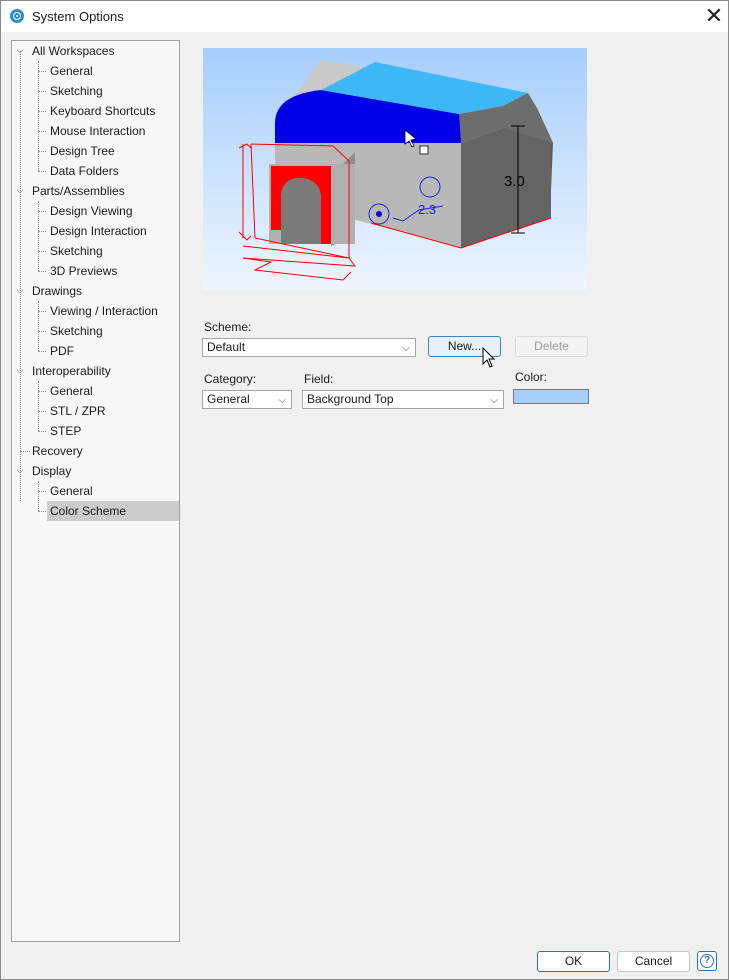  What do you see at coordinates (319, 379) in the screenshot?
I see `field-label: Field:` at bounding box center [319, 379].